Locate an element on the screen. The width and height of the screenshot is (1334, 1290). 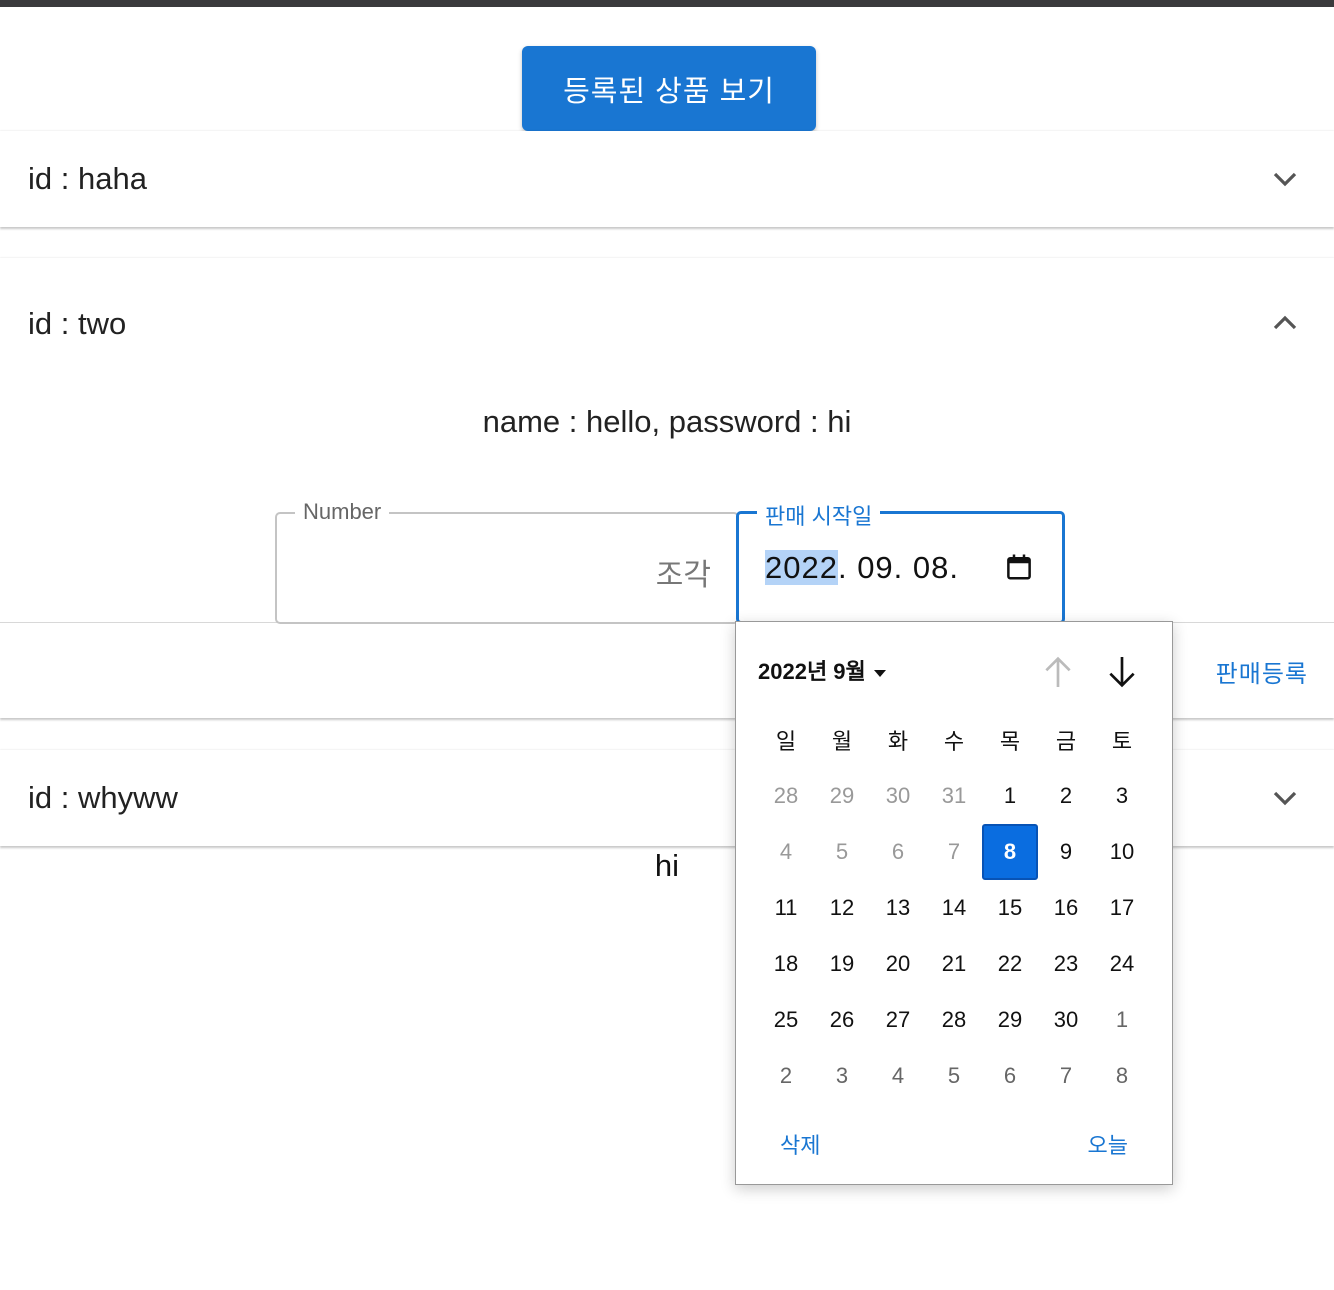
weekday-label: 목 is located at coordinates (1010, 741).